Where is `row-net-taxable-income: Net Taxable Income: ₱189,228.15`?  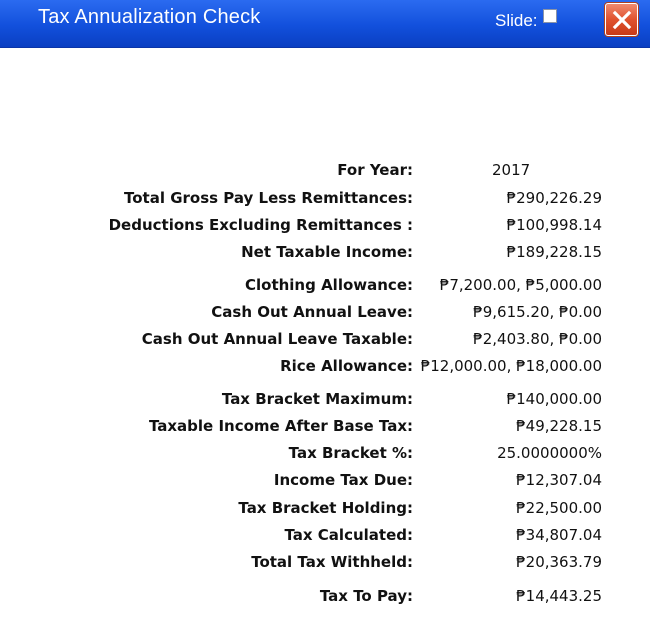
row-net-taxable-income: Net Taxable Income: ₱189,228.15 is located at coordinates (325, 252).